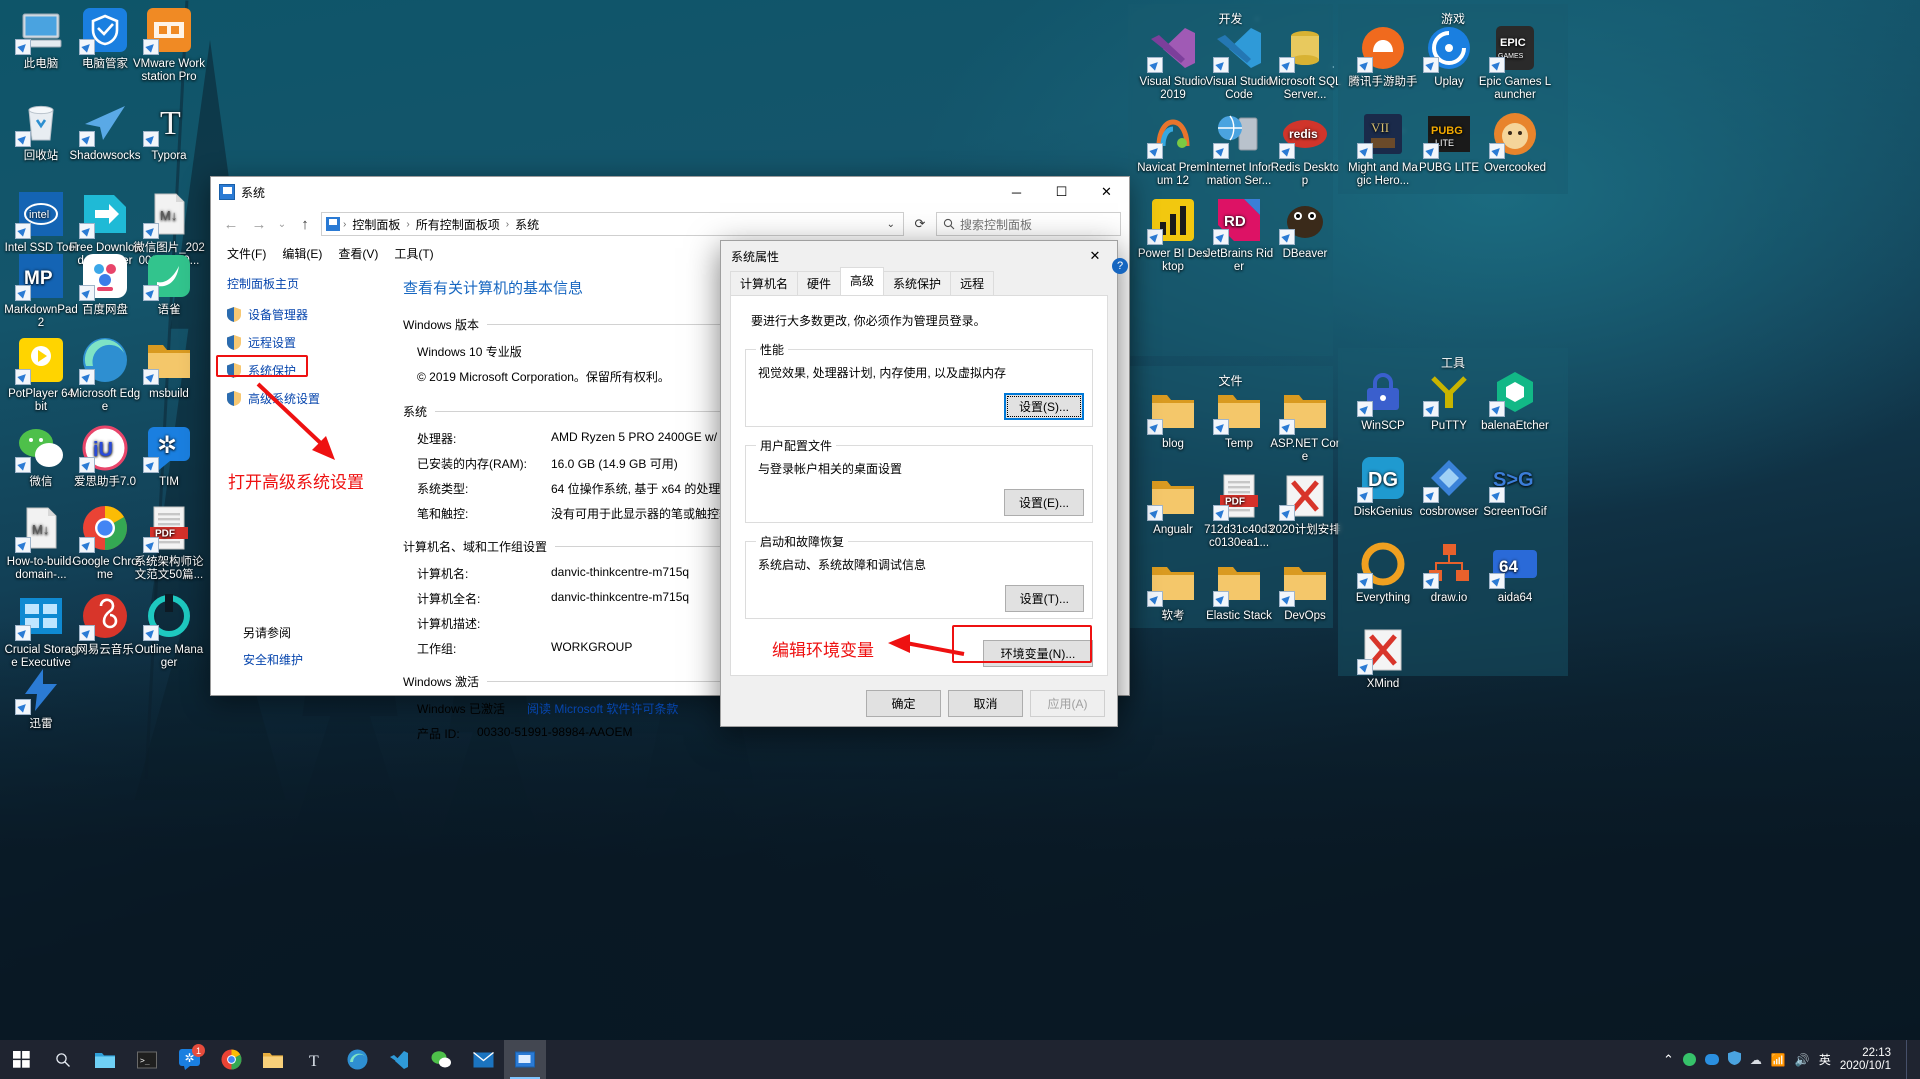 The width and height of the screenshot is (1920, 1079). What do you see at coordinates (105, 456) in the screenshot?
I see `desktop-icon-16: iU 爱思助手7.0` at bounding box center [105, 456].